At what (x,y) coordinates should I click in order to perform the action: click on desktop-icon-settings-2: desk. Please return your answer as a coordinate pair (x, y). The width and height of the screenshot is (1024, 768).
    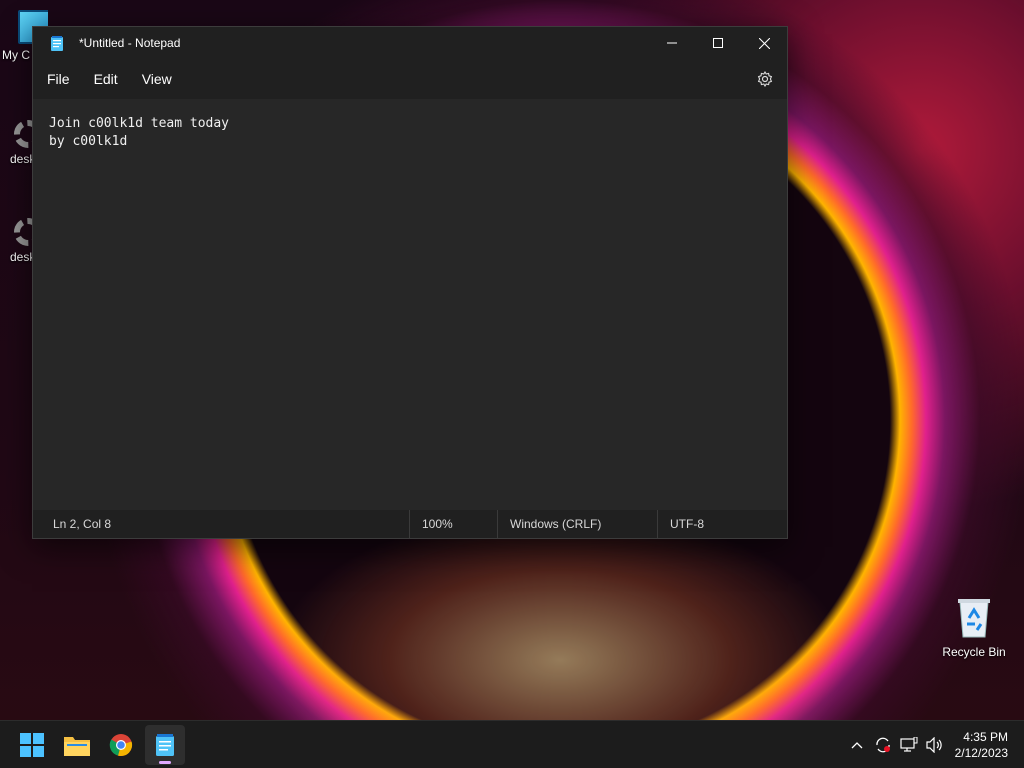
    Looking at the image, I should click on (16, 241).